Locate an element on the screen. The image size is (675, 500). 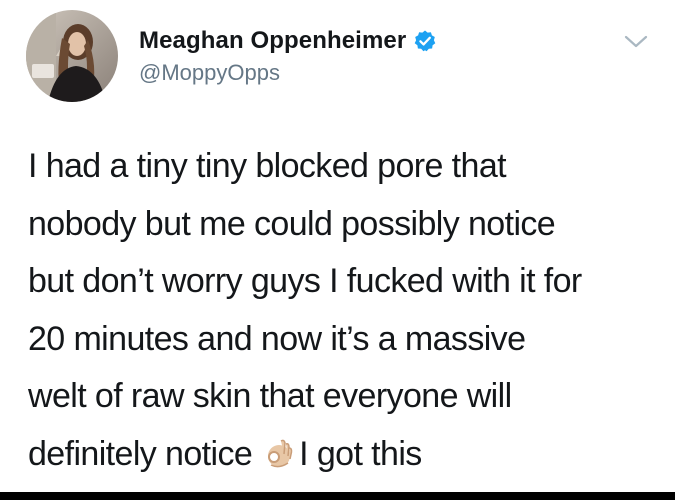
chevron-down-icon is located at coordinates (636, 41).